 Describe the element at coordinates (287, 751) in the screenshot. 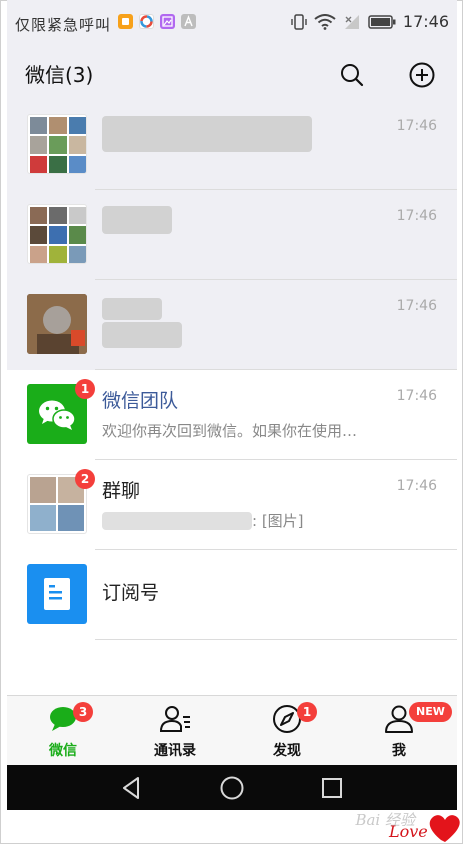

I see `tab-label: 发现` at that location.